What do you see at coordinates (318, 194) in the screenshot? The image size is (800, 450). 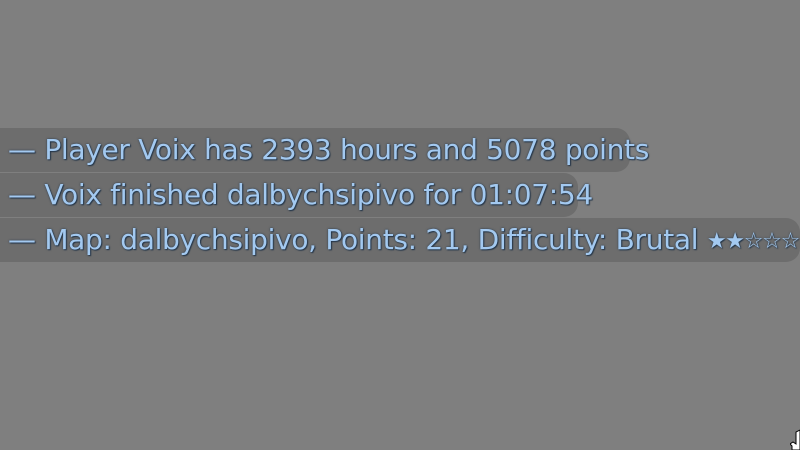 I see `chat-message: Voix finished dalbychsipivo for 01:07:54` at bounding box center [318, 194].